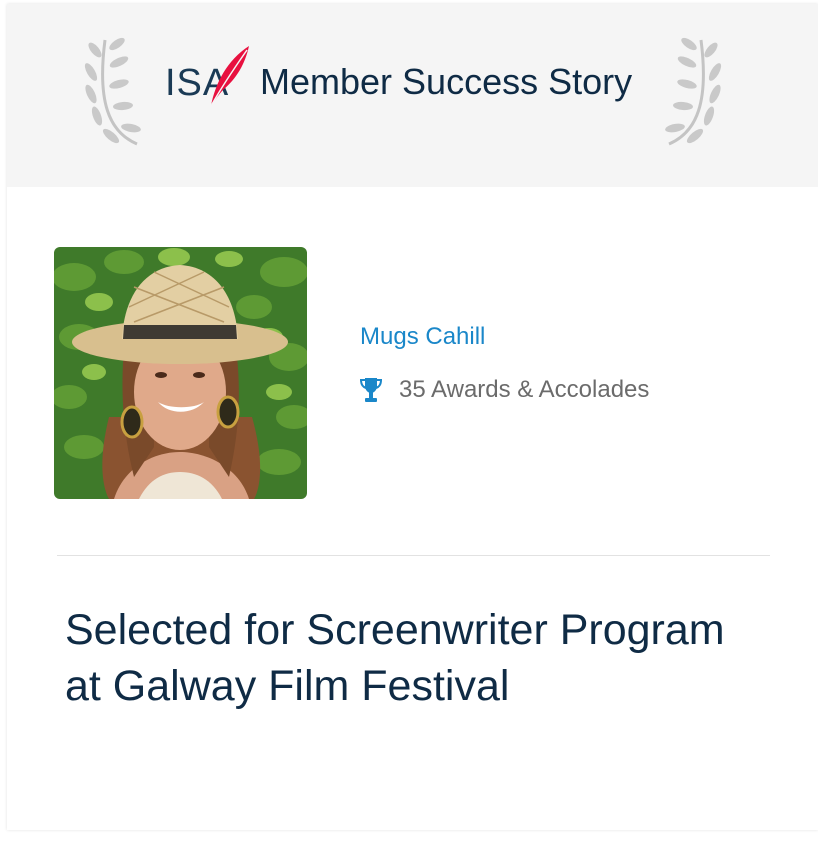 The image size is (818, 850). I want to click on page-title: Member Success Story, so click(446, 81).